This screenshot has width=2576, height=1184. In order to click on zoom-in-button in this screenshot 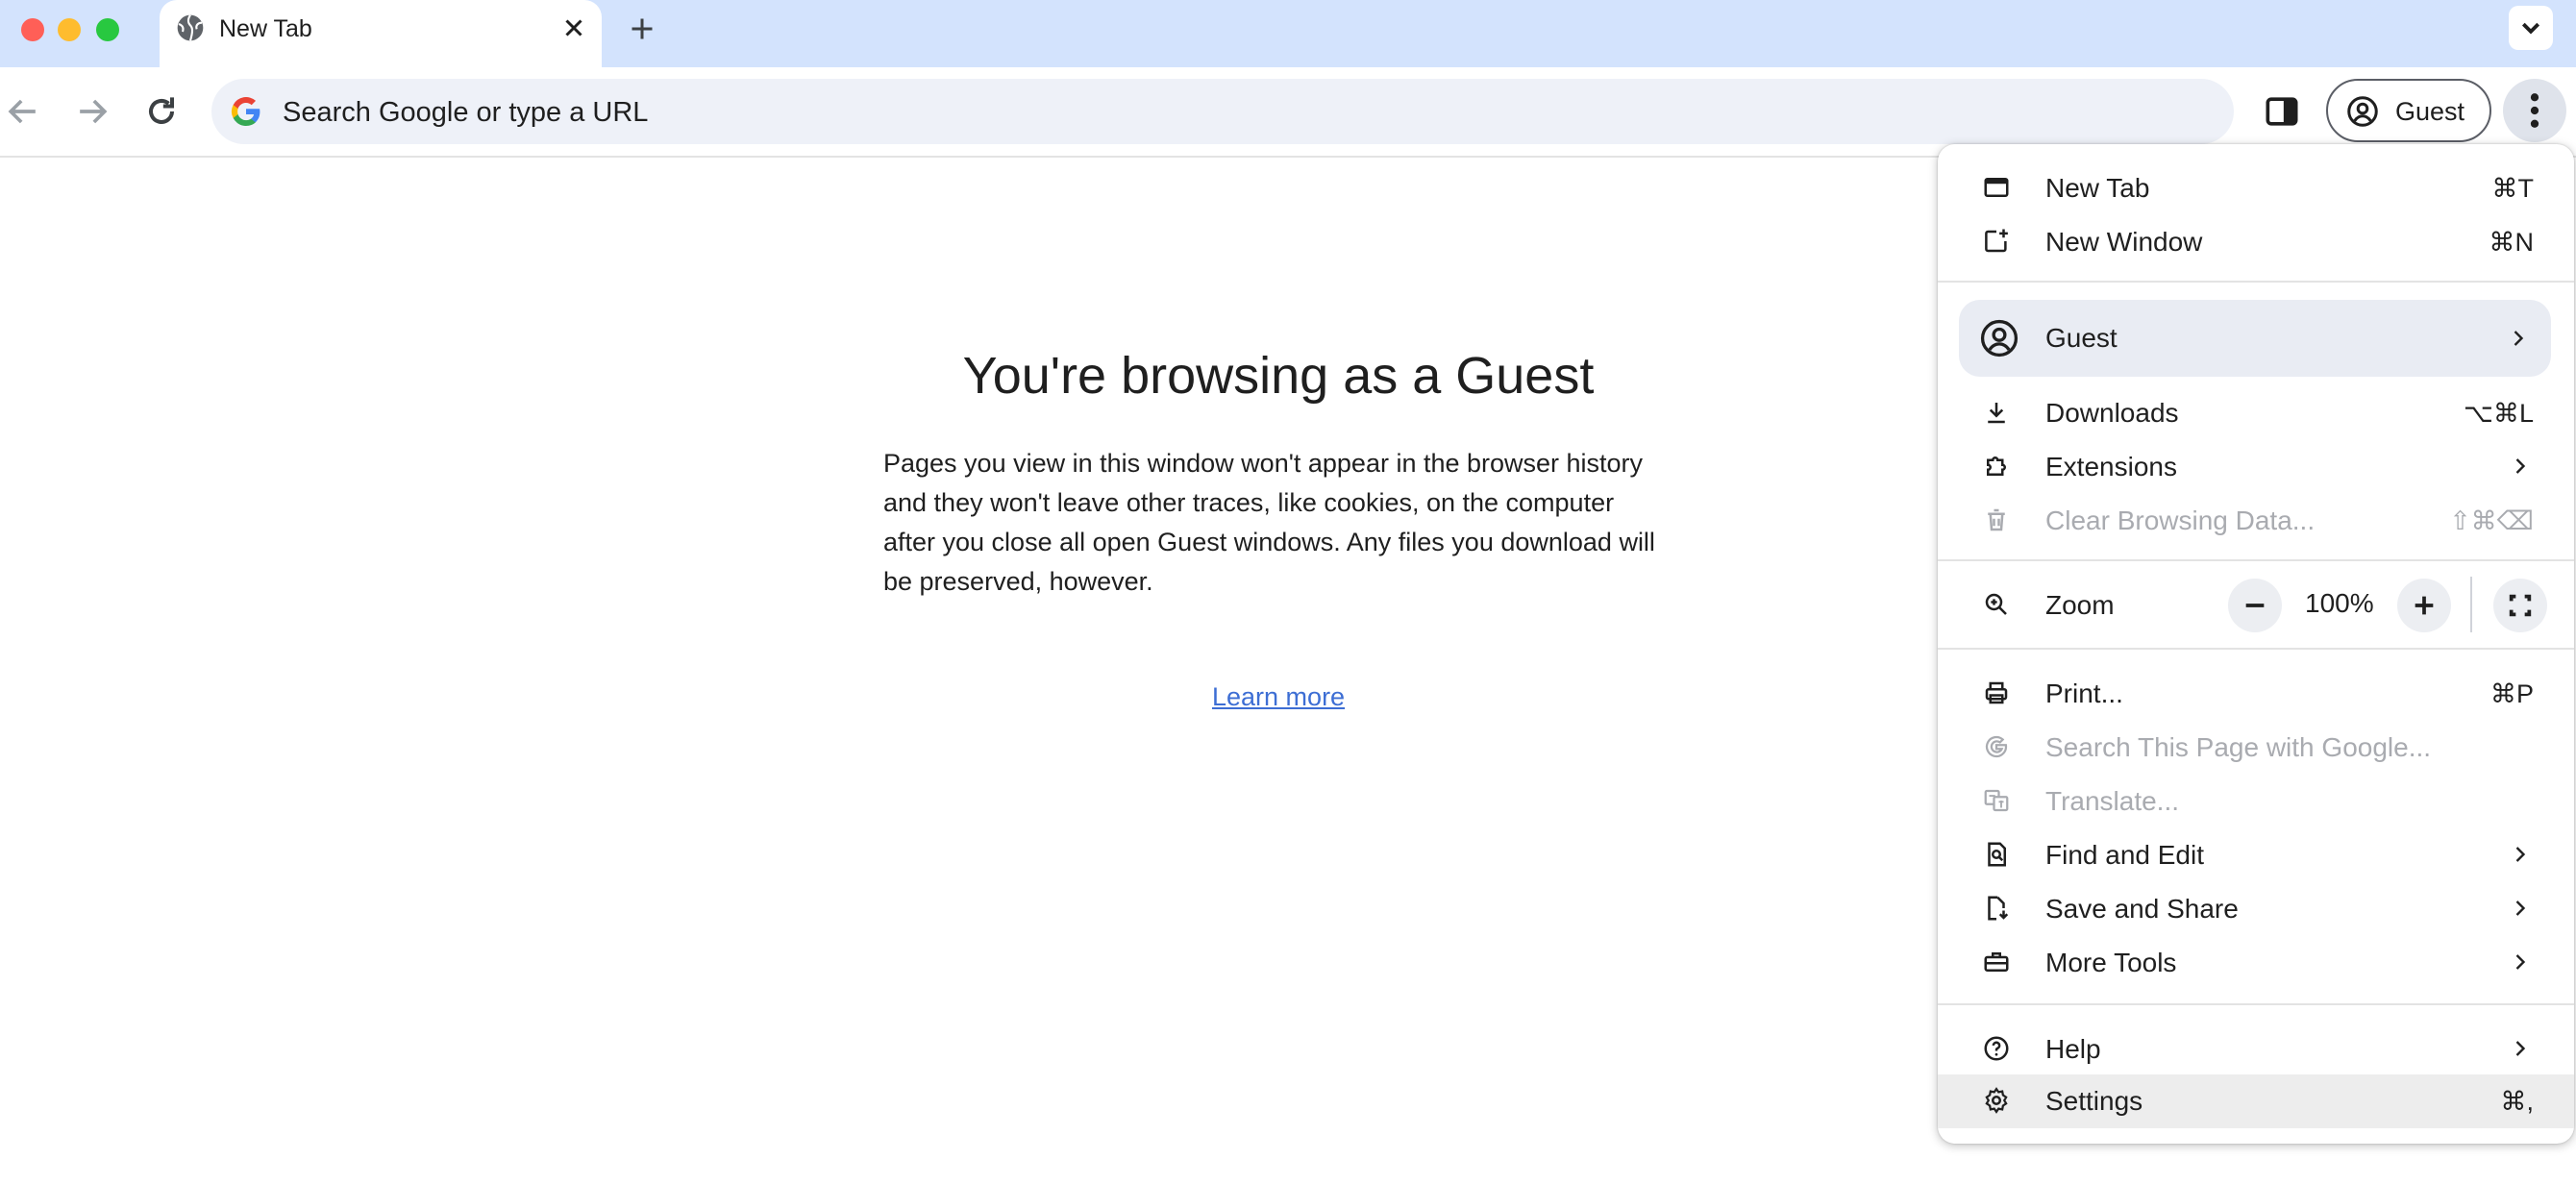, I will do `click(2424, 605)`.